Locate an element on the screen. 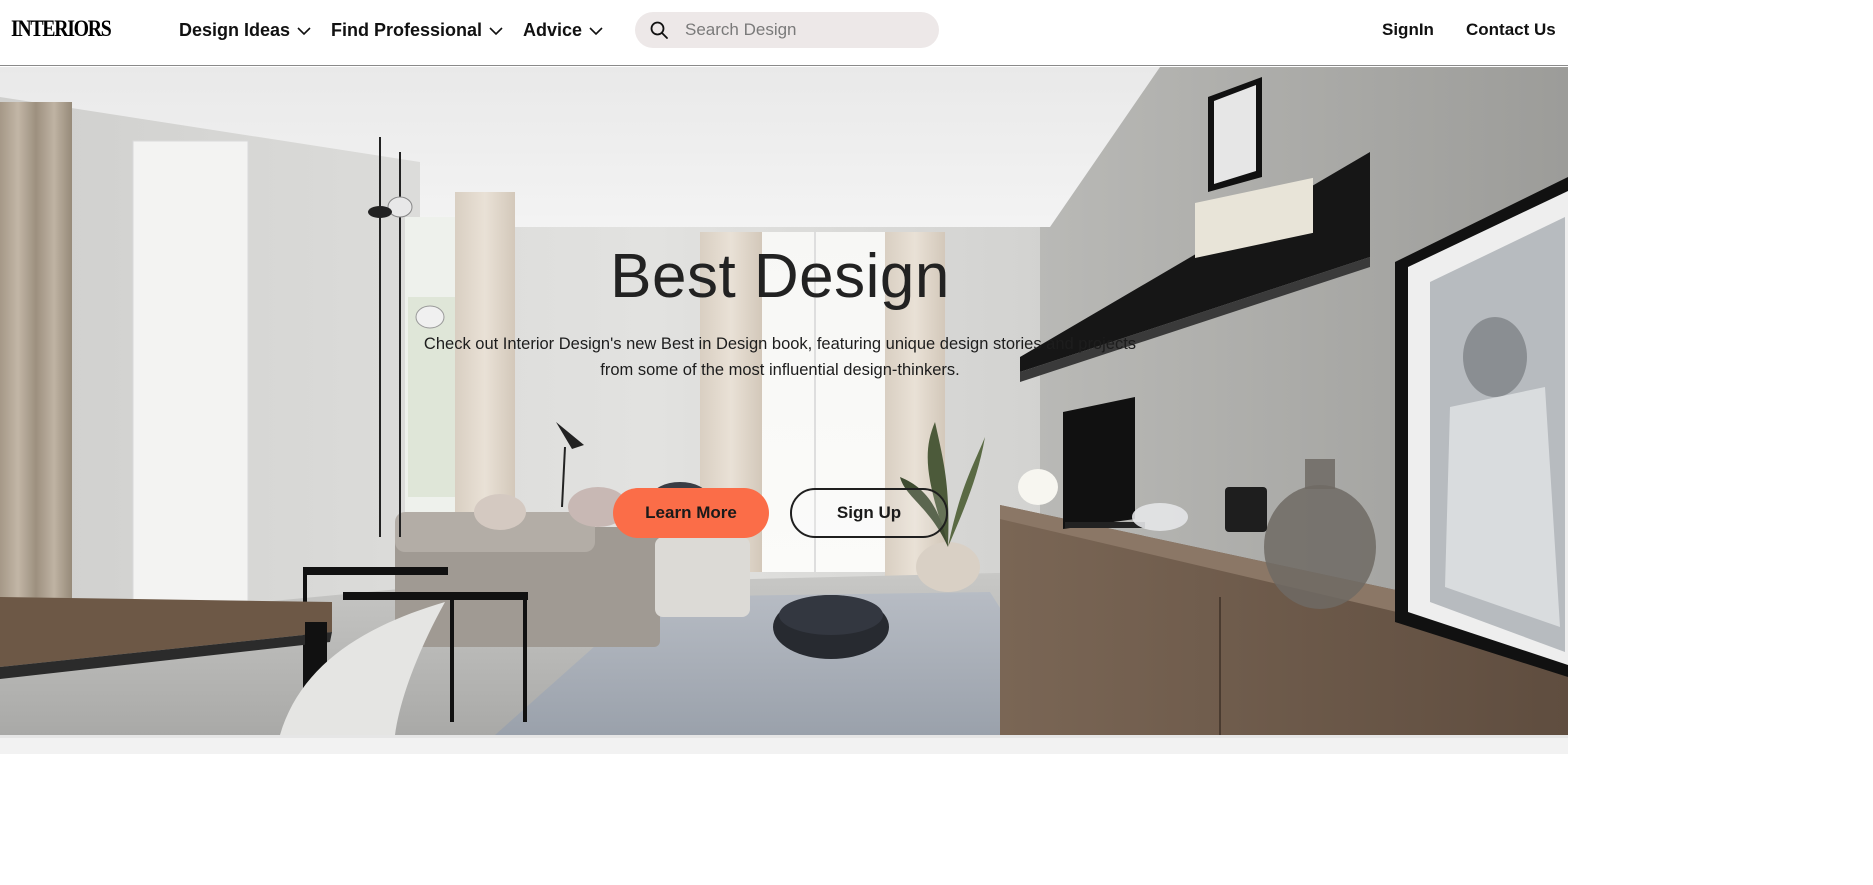 Image resolution: width=1873 pixels, height=885 pixels. learn-more-button: Learn More is located at coordinates (691, 513).